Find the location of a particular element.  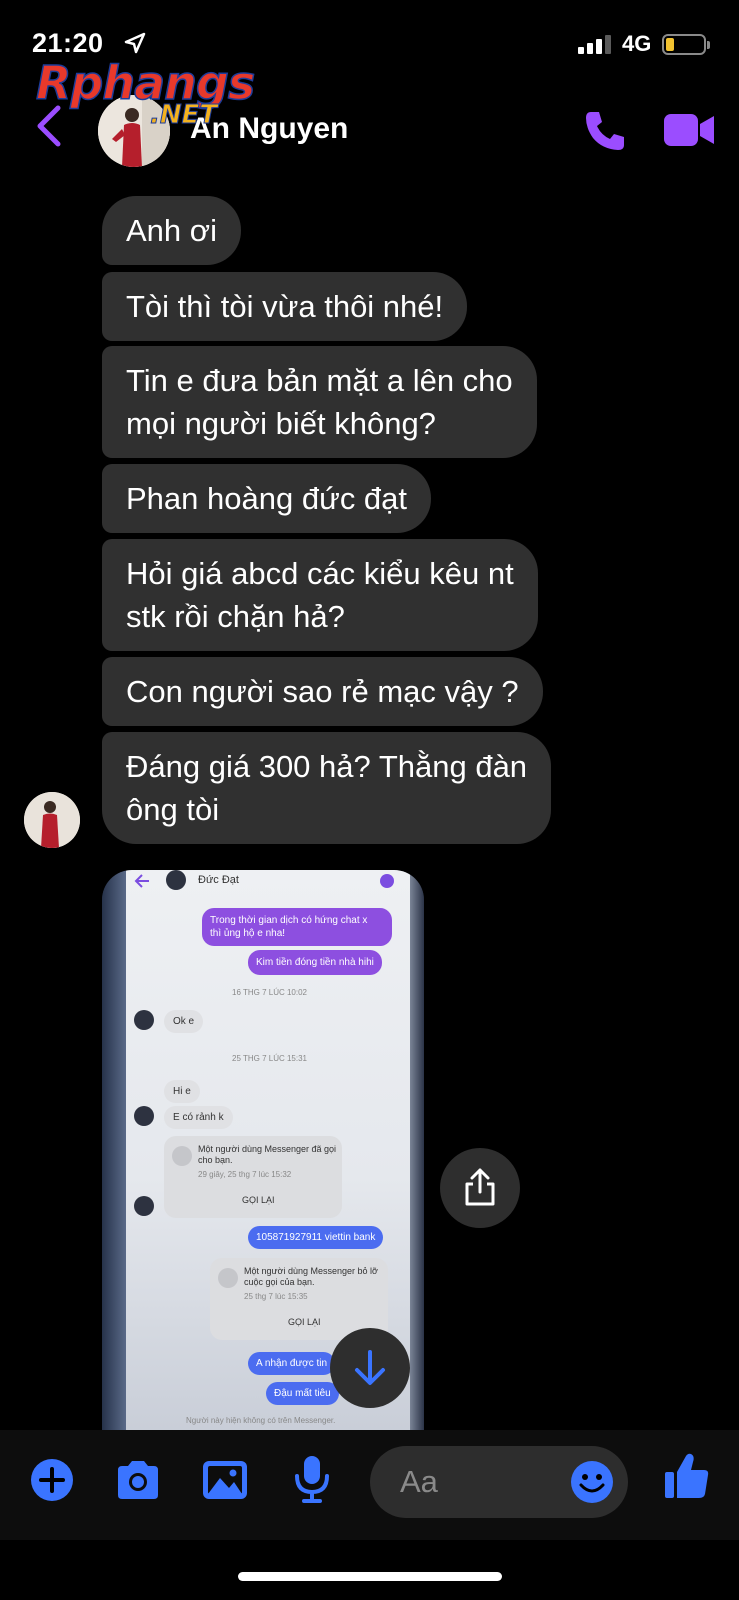

watermark-main: Rphangs is located at coordinates (145, 83).